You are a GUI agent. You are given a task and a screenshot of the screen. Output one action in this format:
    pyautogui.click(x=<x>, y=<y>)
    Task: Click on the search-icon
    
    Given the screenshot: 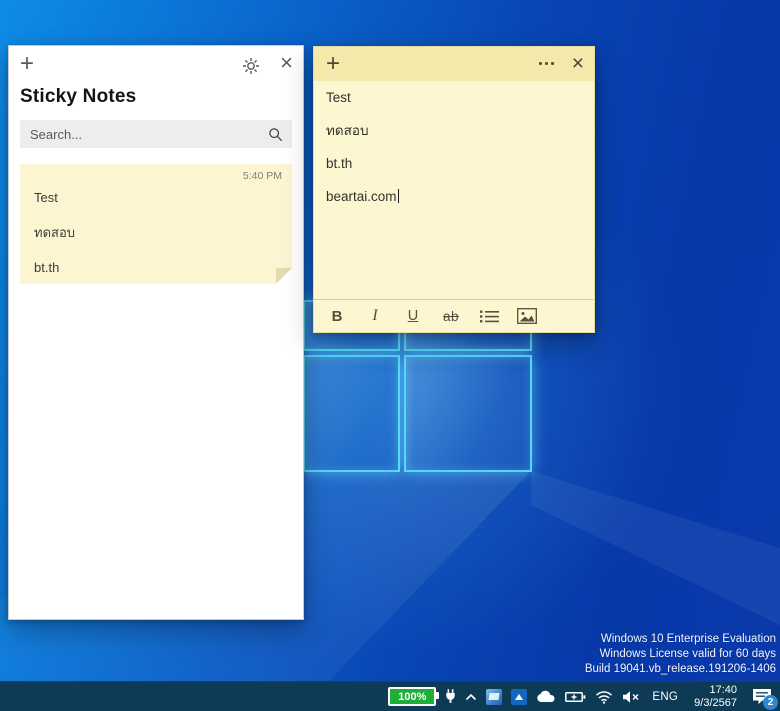 What is the action you would take?
    pyautogui.click(x=275, y=134)
    